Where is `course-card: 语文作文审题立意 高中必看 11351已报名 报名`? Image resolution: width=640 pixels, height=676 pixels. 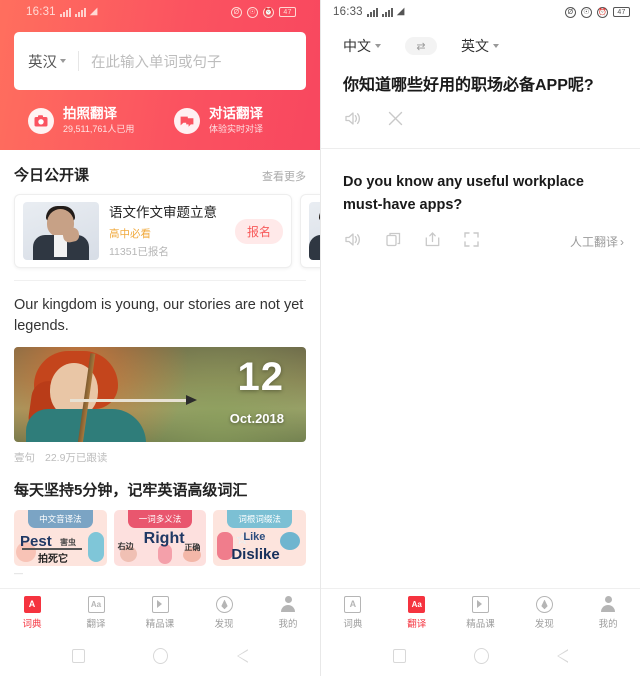
course-card: 语文作文审题立意 高中必看 11351已报名 报名 is located at coordinates (153, 231).